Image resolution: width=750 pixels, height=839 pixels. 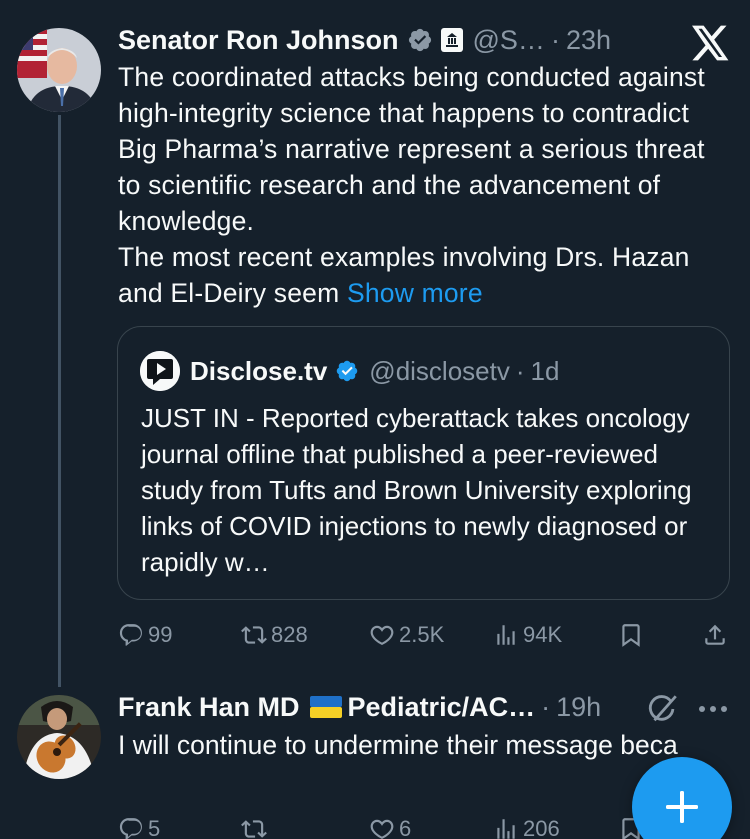 I want to click on ukraine-flag-icon, so click(x=325, y=707).